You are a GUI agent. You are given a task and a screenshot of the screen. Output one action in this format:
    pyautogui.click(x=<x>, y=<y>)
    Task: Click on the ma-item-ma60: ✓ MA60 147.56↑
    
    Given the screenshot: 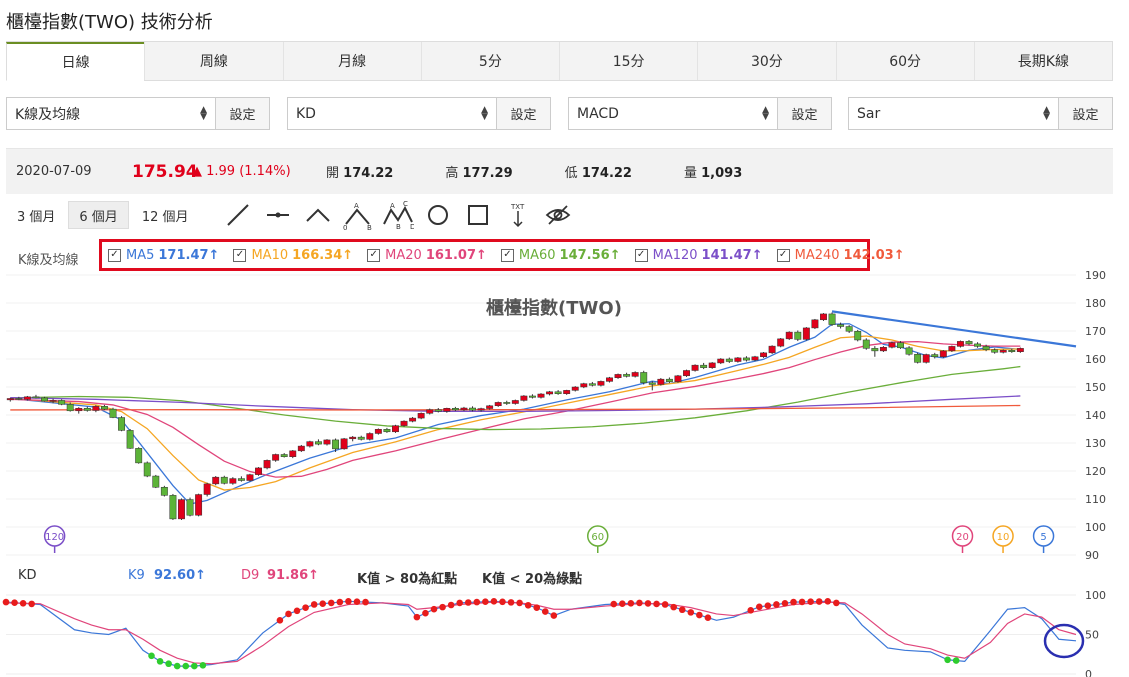 What is the action you would take?
    pyautogui.click(x=560, y=255)
    